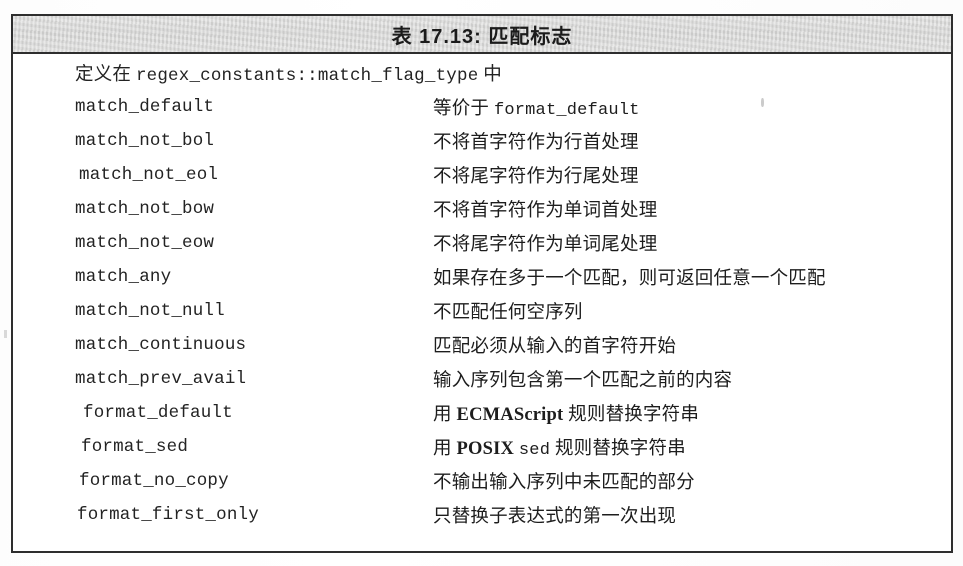  Describe the element at coordinates (145, 209) in the screenshot. I see `flag-name: match_not_bow` at that location.